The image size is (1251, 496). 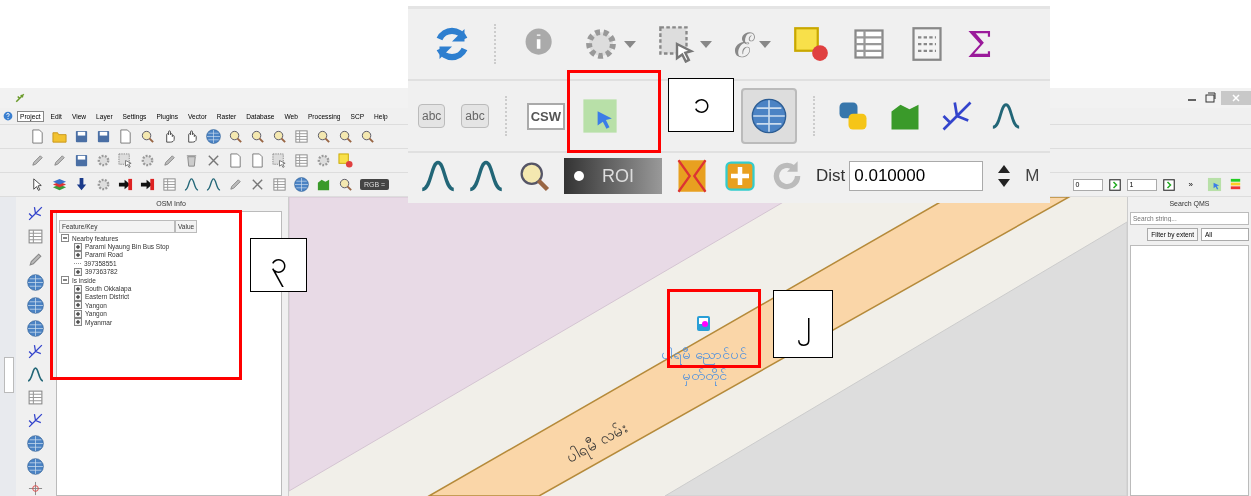 I want to click on restore-icon, so click(x=1210, y=98).